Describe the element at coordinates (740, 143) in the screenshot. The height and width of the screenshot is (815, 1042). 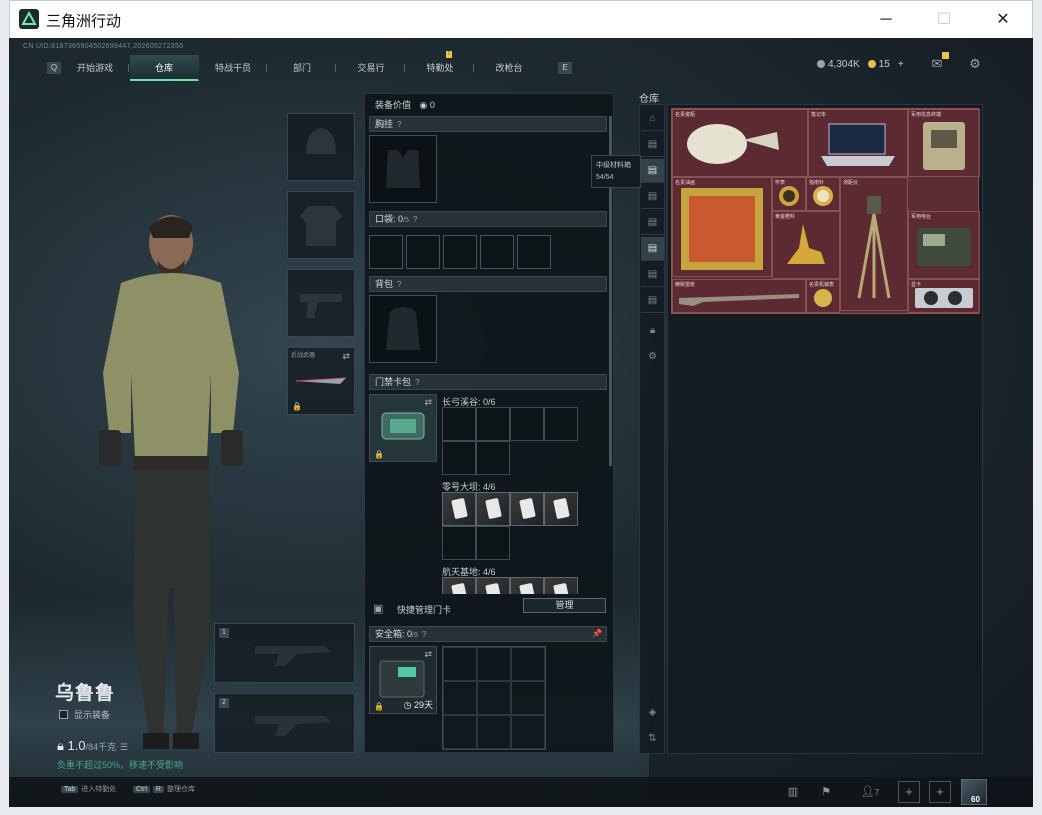
I see `storage-item: 名贵瓷瓶` at that location.